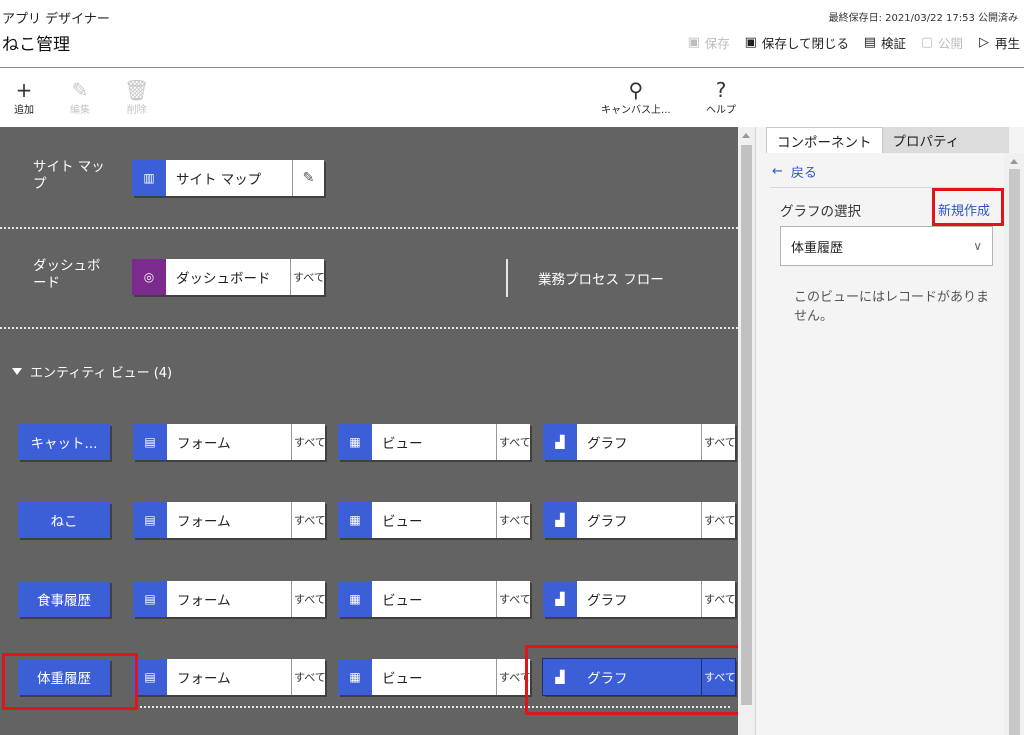 The height and width of the screenshot is (735, 1024). What do you see at coordinates (820, 212) in the screenshot?
I see `chart-select-label: グラフの選択` at bounding box center [820, 212].